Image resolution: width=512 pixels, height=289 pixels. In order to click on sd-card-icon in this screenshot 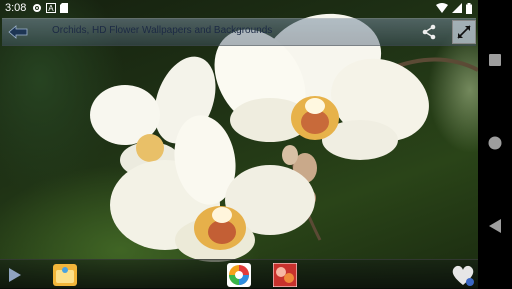, I will do `click(64, 9)`.